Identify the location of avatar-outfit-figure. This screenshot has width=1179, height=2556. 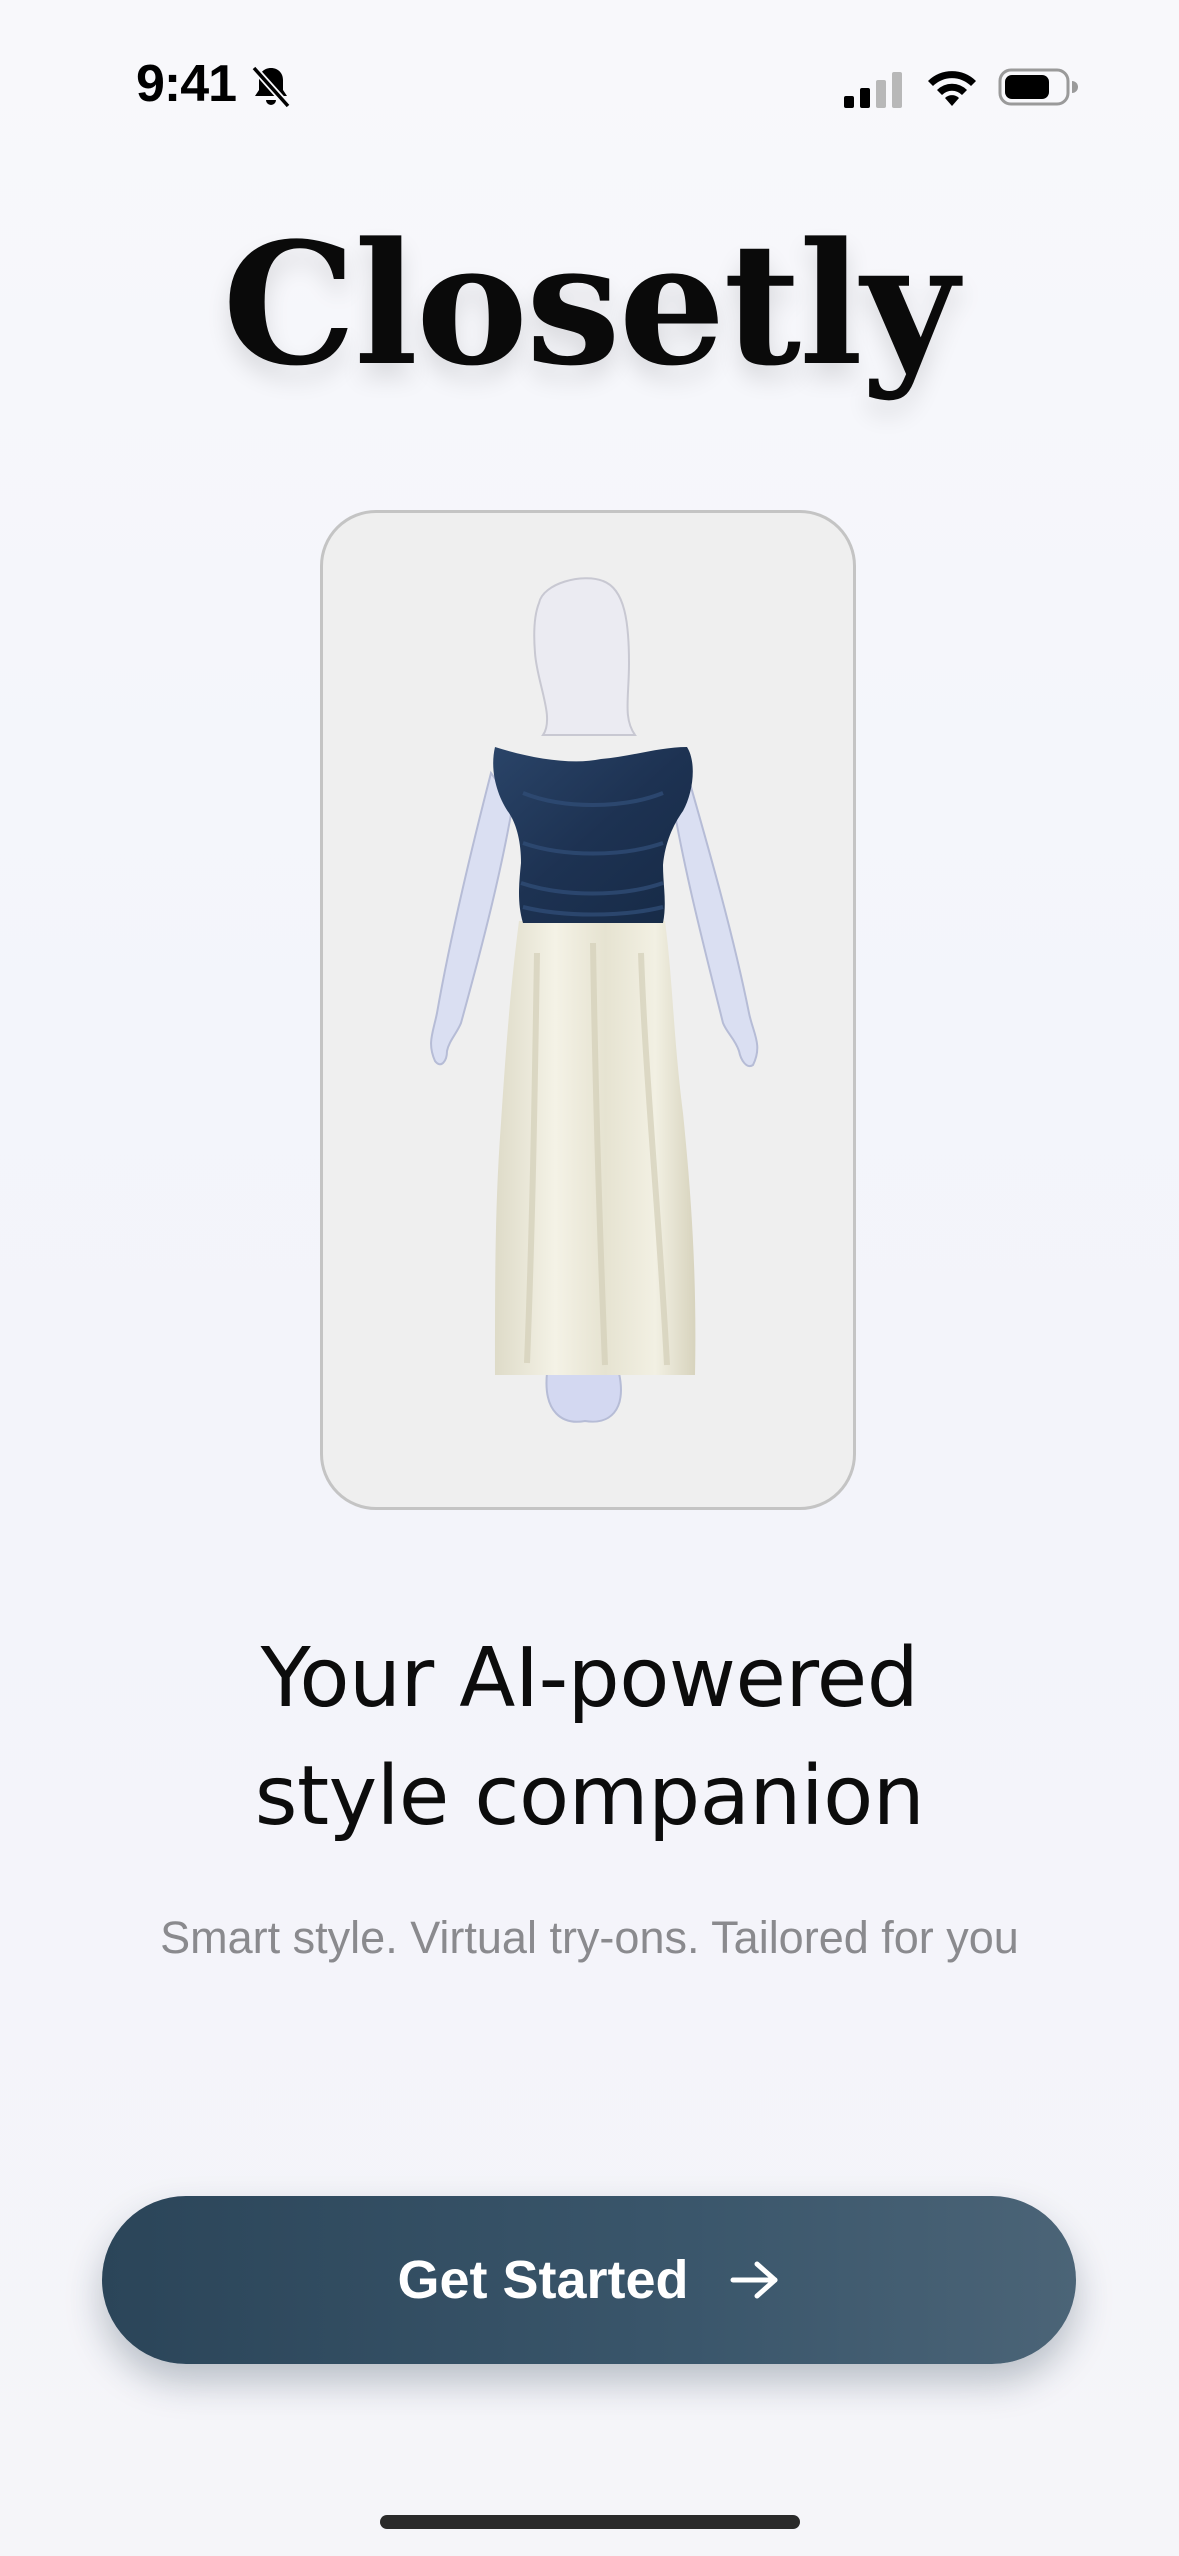
(594, 1000).